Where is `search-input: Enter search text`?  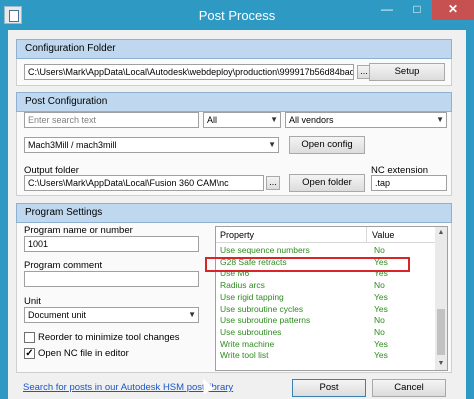
search-input: Enter search text is located at coordinates (111, 120).